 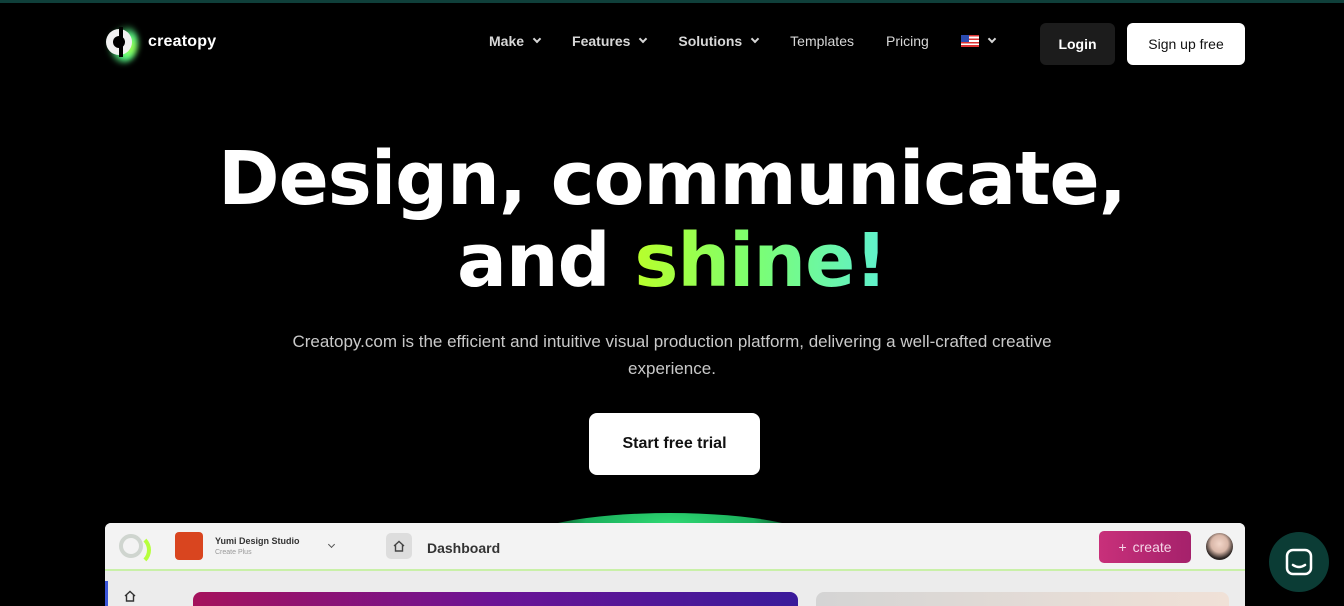 What do you see at coordinates (1122, 547) in the screenshot?
I see `plus-icon: +` at bounding box center [1122, 547].